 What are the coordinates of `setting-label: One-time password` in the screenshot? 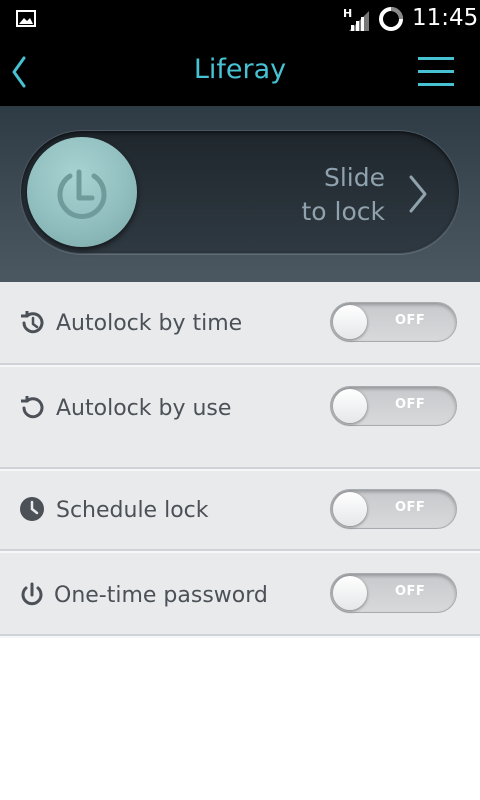 It's located at (161, 595).